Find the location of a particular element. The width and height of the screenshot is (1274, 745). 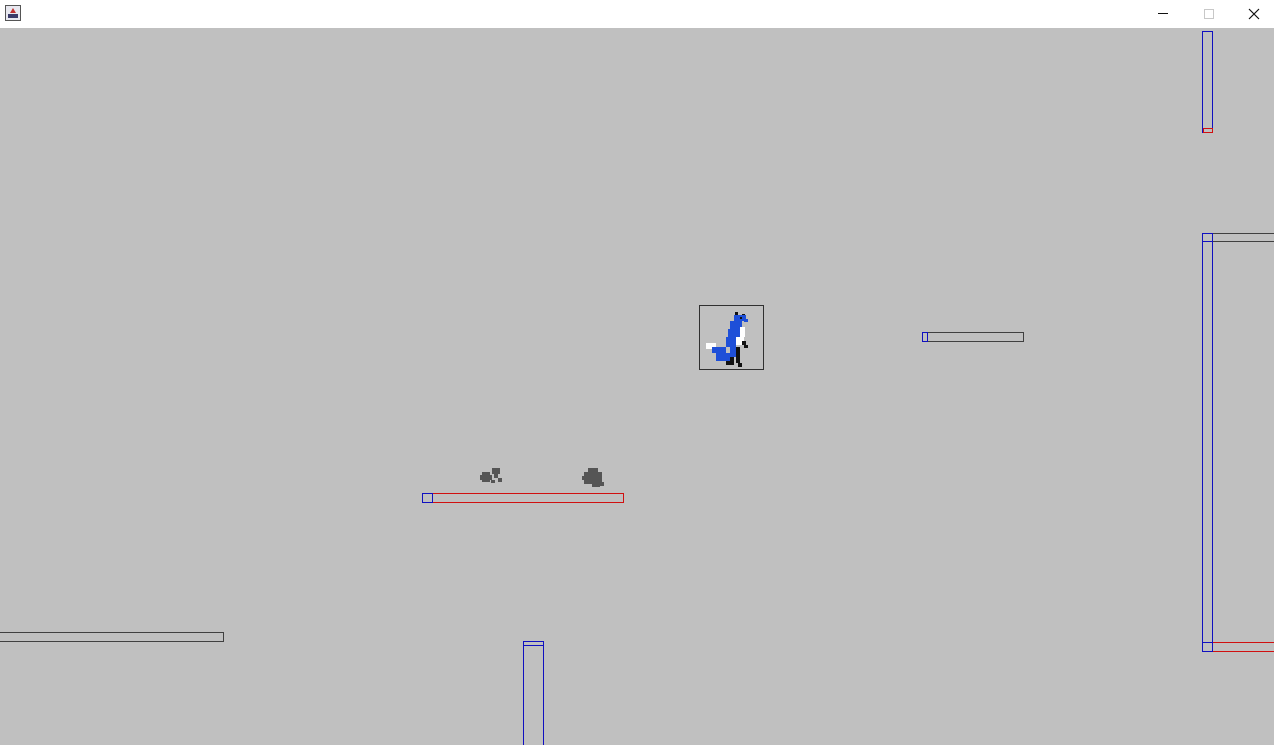

close-icon is located at coordinates (1254, 14).